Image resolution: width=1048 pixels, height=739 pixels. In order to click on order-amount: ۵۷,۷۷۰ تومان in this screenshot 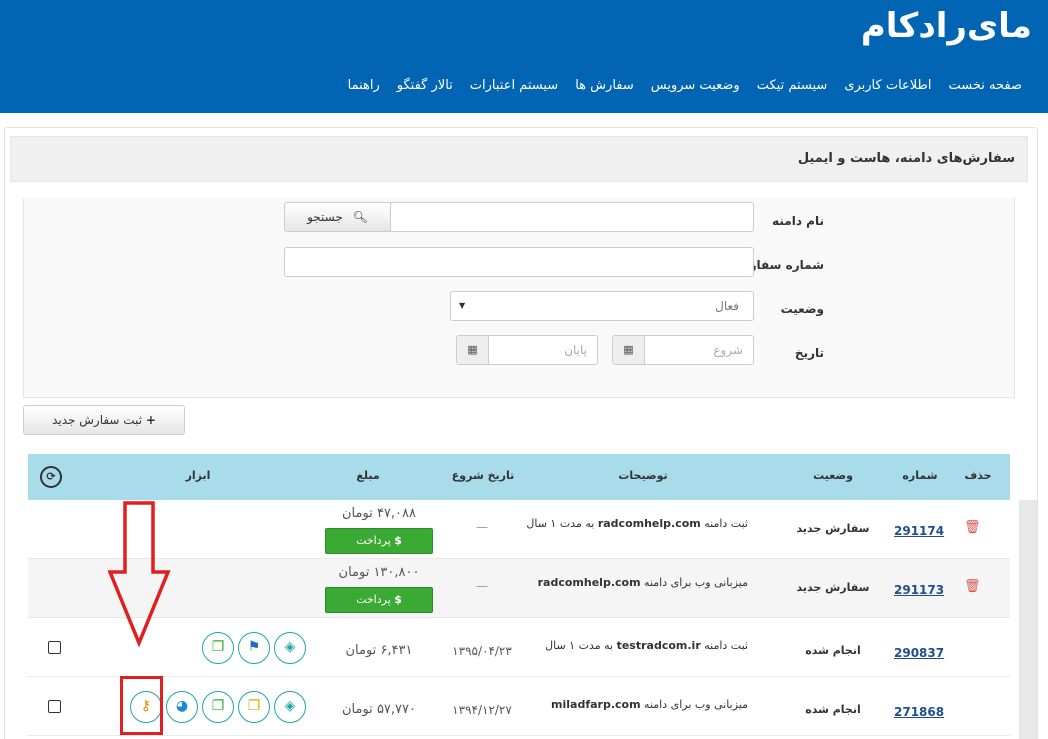, I will do `click(379, 709)`.